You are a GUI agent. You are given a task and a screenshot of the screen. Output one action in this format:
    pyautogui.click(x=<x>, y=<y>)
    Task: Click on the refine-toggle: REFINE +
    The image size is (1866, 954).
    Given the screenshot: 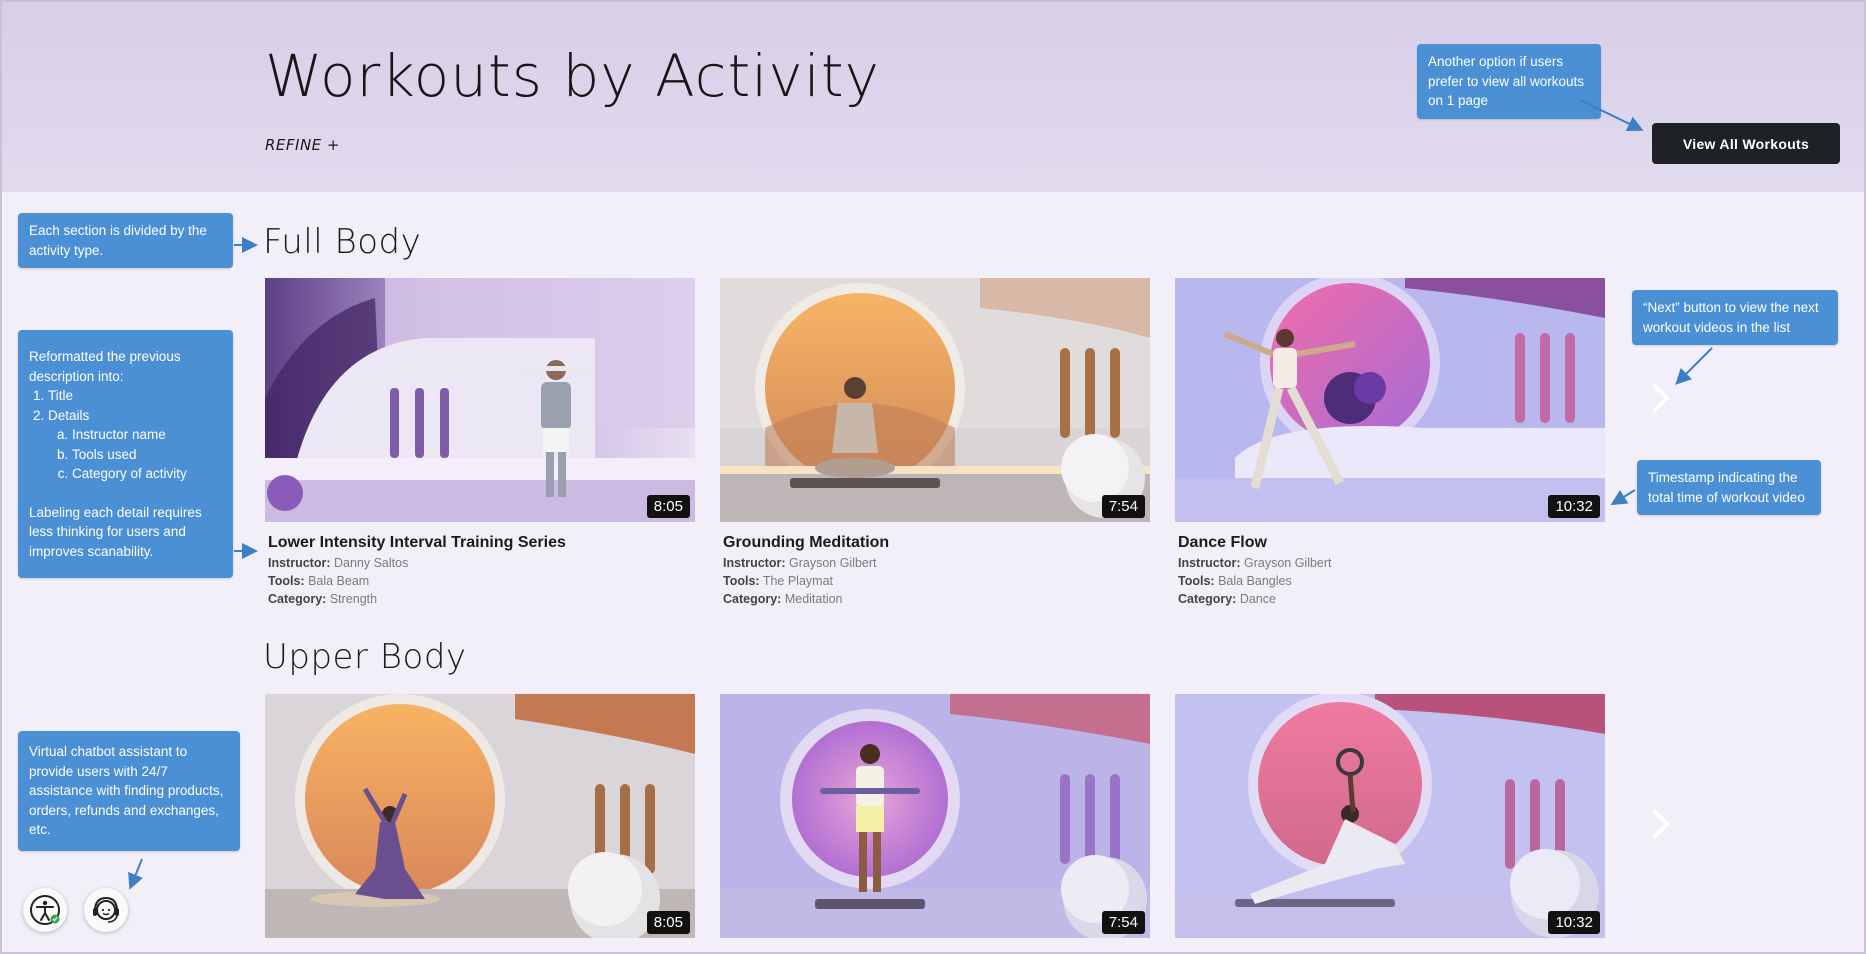 What is the action you would take?
    pyautogui.click(x=302, y=145)
    